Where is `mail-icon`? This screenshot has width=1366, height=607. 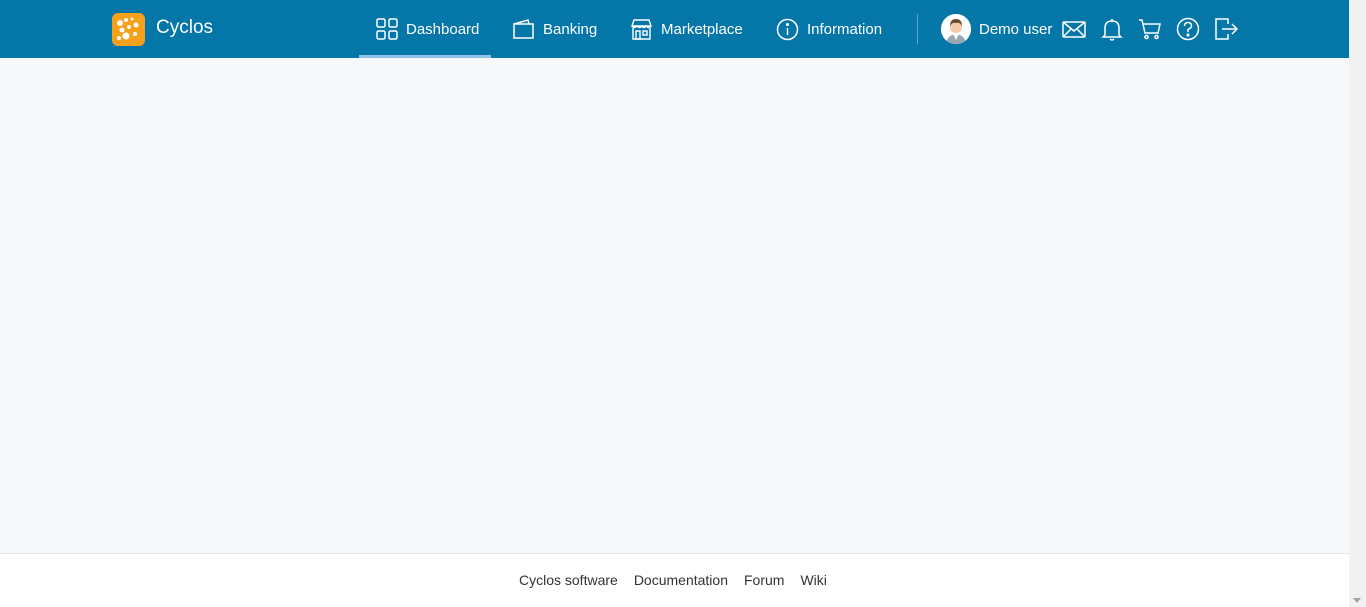
mail-icon is located at coordinates (1074, 29).